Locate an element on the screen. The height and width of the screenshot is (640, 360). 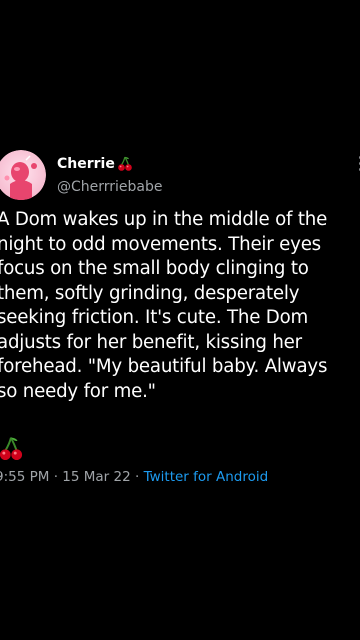
display-name-text: Cherrie is located at coordinates (86, 164).